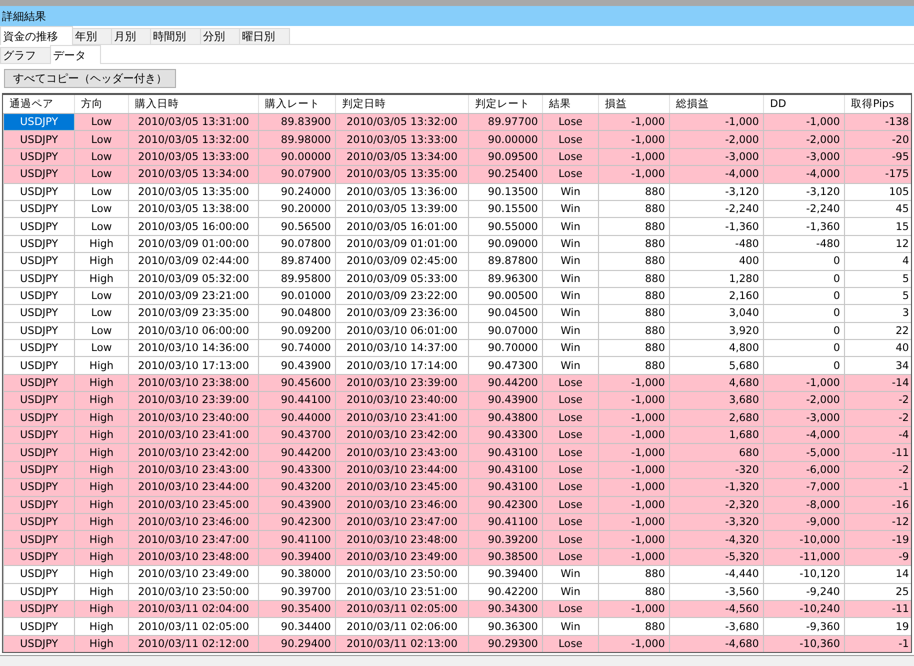  I want to click on tab: 資金の推移, so click(36, 35).